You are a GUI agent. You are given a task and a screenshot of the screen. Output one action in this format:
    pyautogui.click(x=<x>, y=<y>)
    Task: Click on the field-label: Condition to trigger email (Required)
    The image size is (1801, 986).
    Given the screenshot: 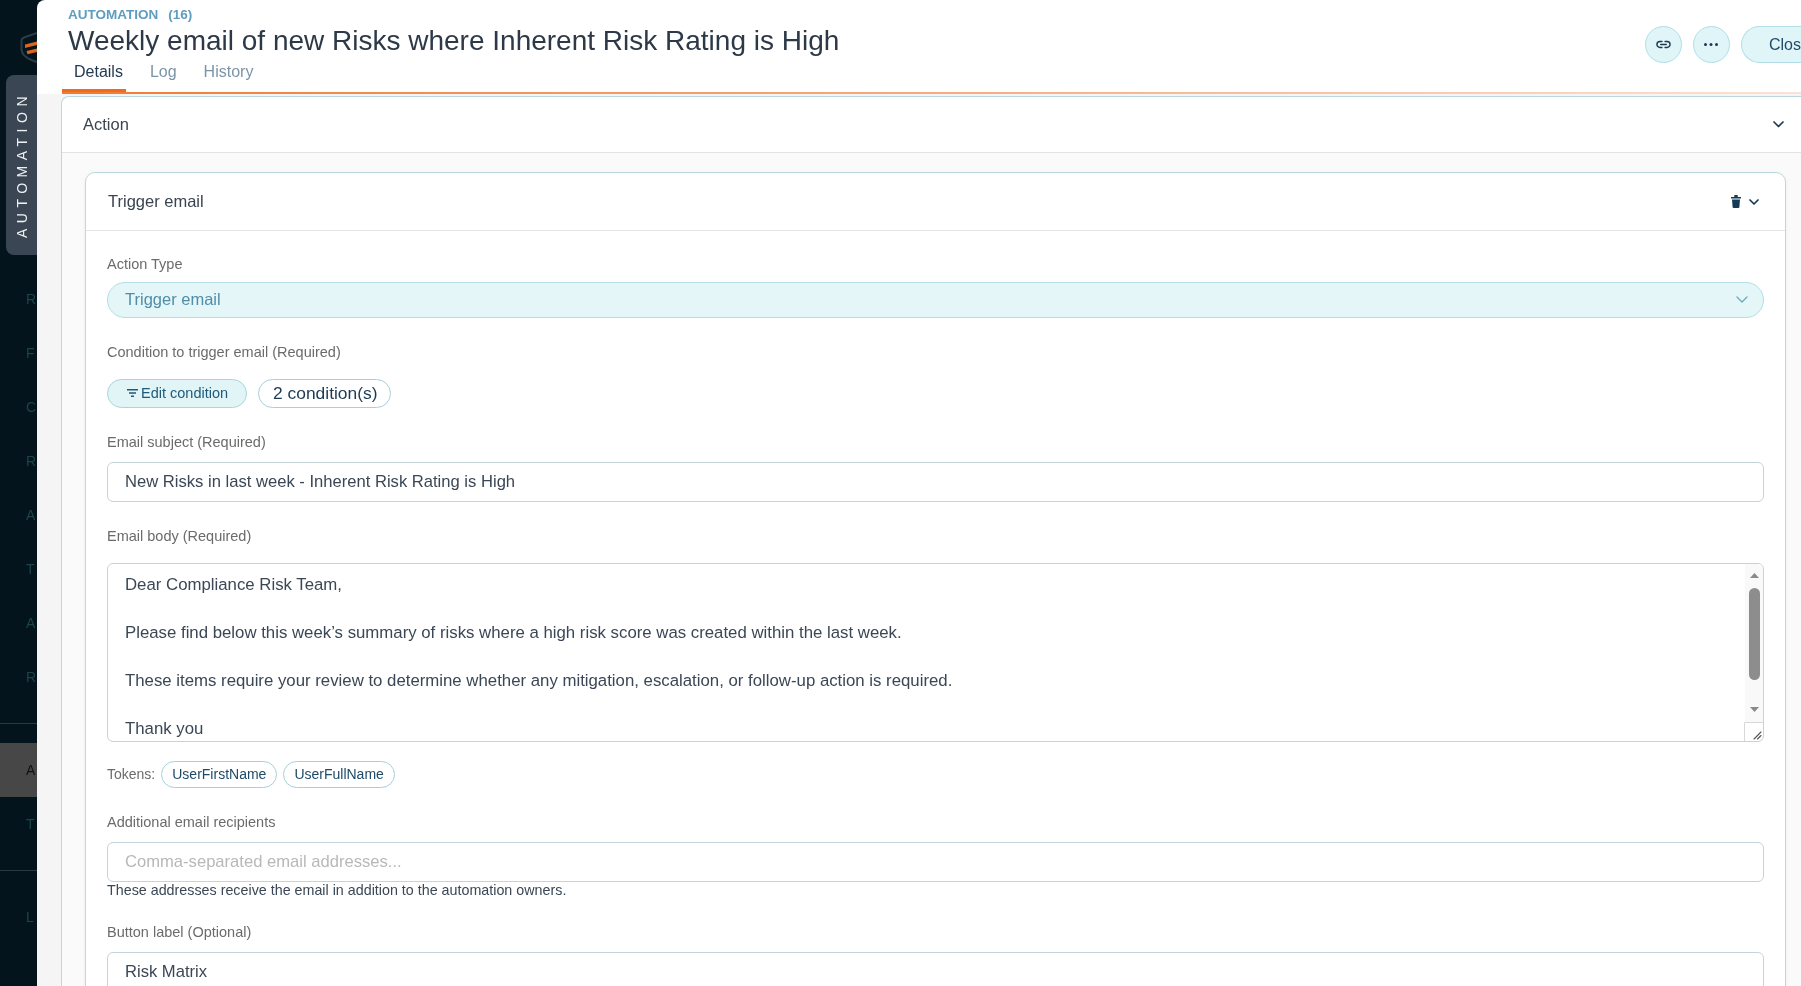 What is the action you would take?
    pyautogui.click(x=224, y=351)
    